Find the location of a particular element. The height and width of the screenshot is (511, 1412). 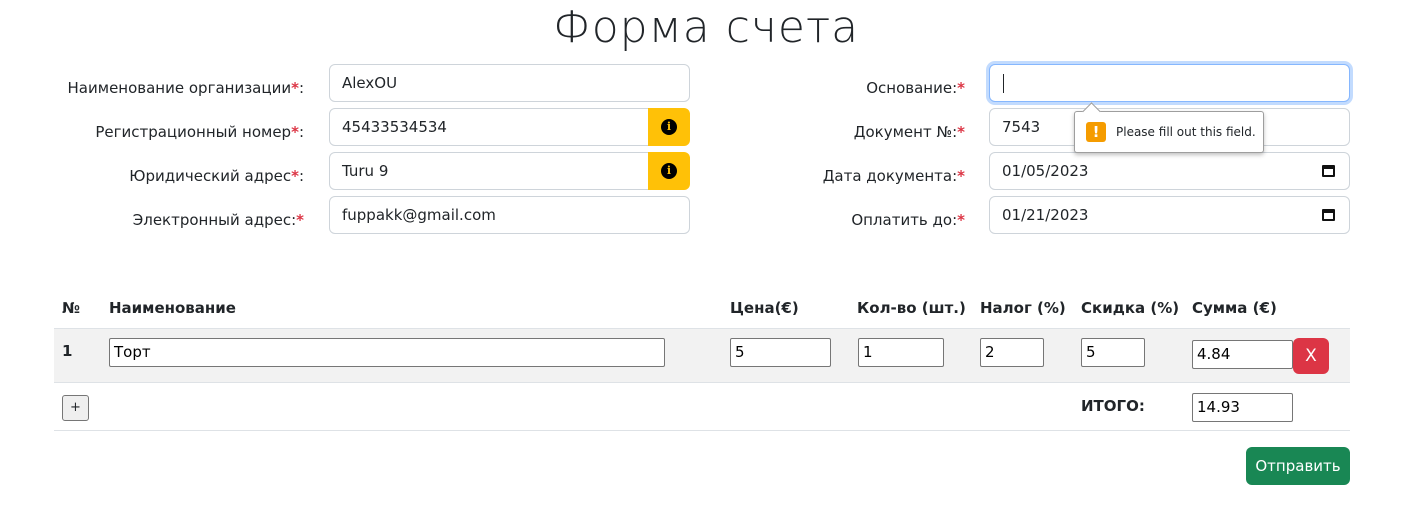

reg-number-label: Регистрационный номер*: is located at coordinates (199, 132).